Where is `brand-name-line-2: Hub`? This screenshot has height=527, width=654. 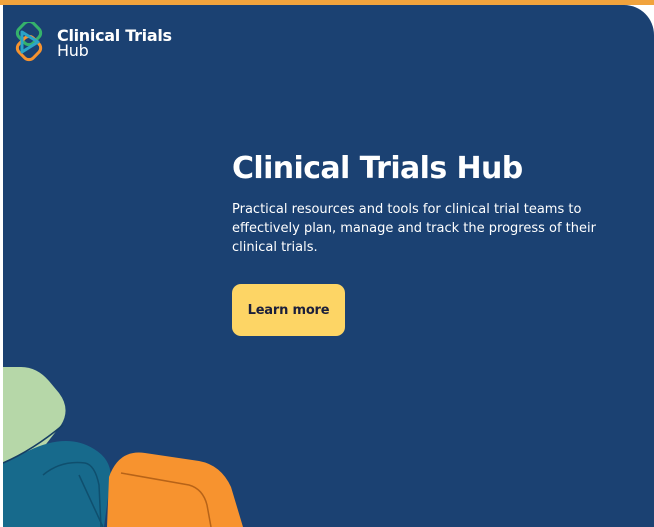
brand-name-line-2: Hub is located at coordinates (73, 50).